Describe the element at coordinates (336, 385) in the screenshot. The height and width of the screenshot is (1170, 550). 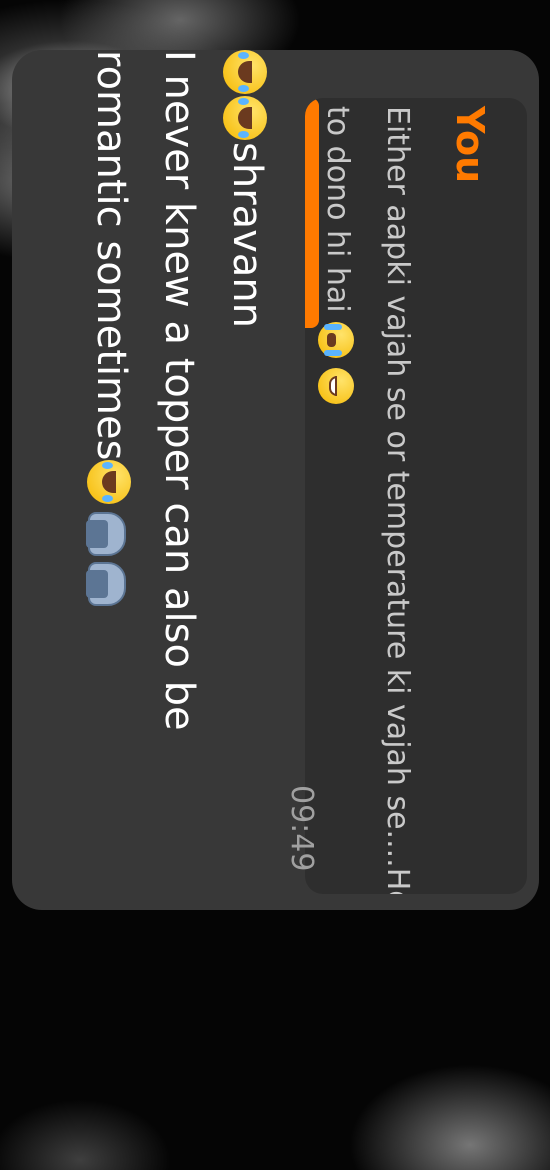
I see `grinning-face-icon` at that location.